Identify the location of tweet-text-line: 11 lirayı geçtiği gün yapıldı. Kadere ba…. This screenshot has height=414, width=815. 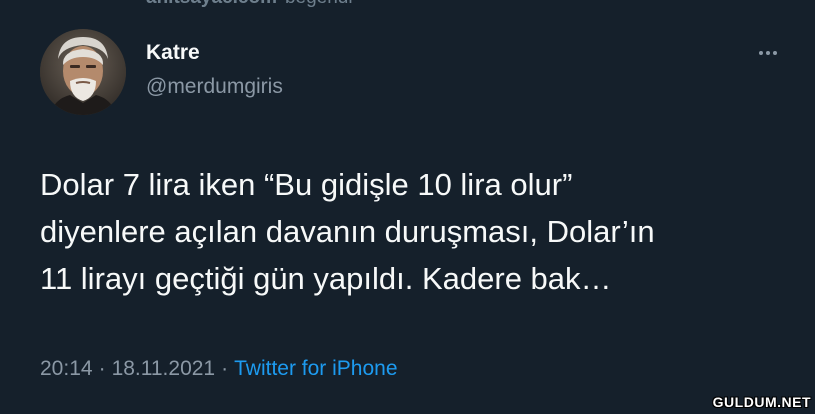
(326, 278).